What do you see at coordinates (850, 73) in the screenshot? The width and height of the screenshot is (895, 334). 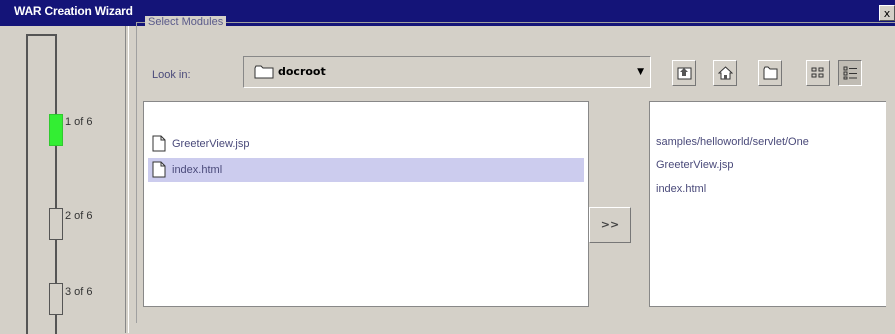 I see `details-view-button` at bounding box center [850, 73].